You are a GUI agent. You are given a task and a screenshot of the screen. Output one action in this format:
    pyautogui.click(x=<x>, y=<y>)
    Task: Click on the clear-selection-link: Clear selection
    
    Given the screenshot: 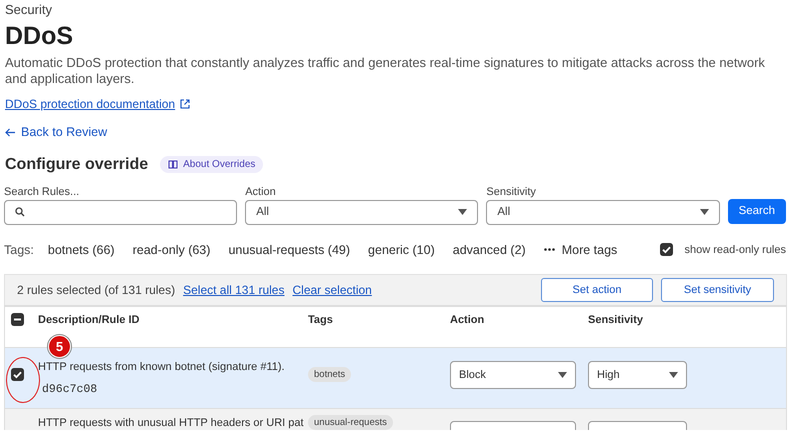 What is the action you would take?
    pyautogui.click(x=332, y=289)
    